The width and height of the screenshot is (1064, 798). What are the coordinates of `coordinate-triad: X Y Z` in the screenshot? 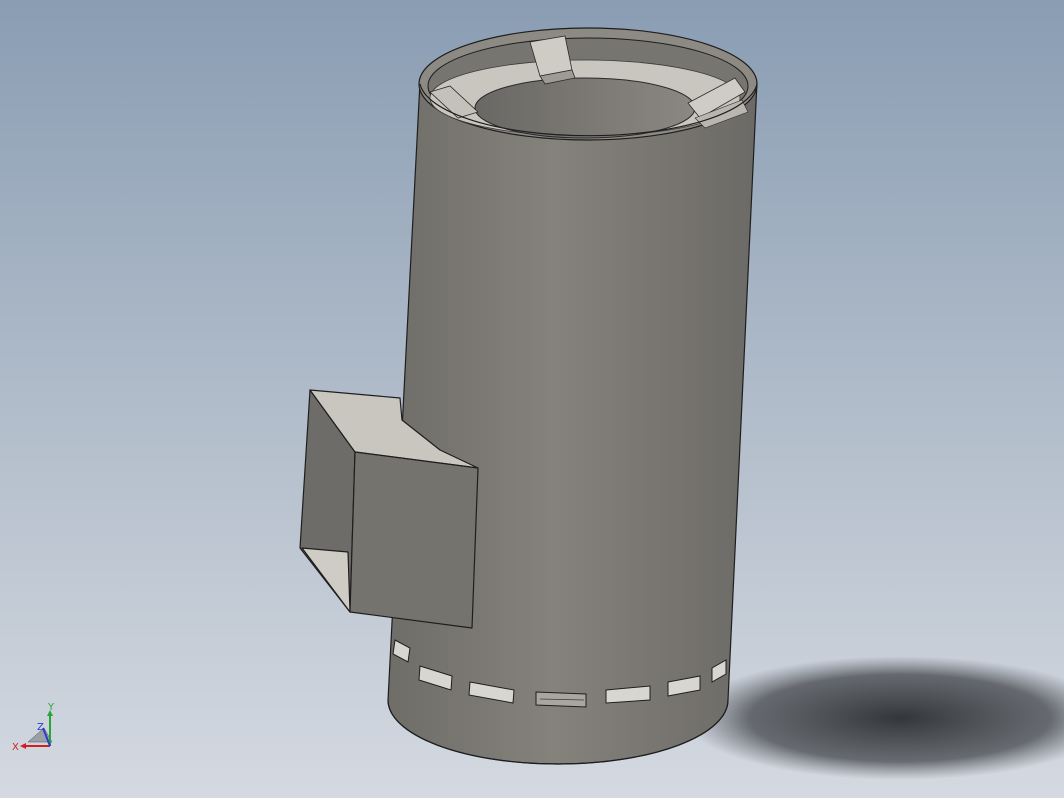 It's located at (33, 727).